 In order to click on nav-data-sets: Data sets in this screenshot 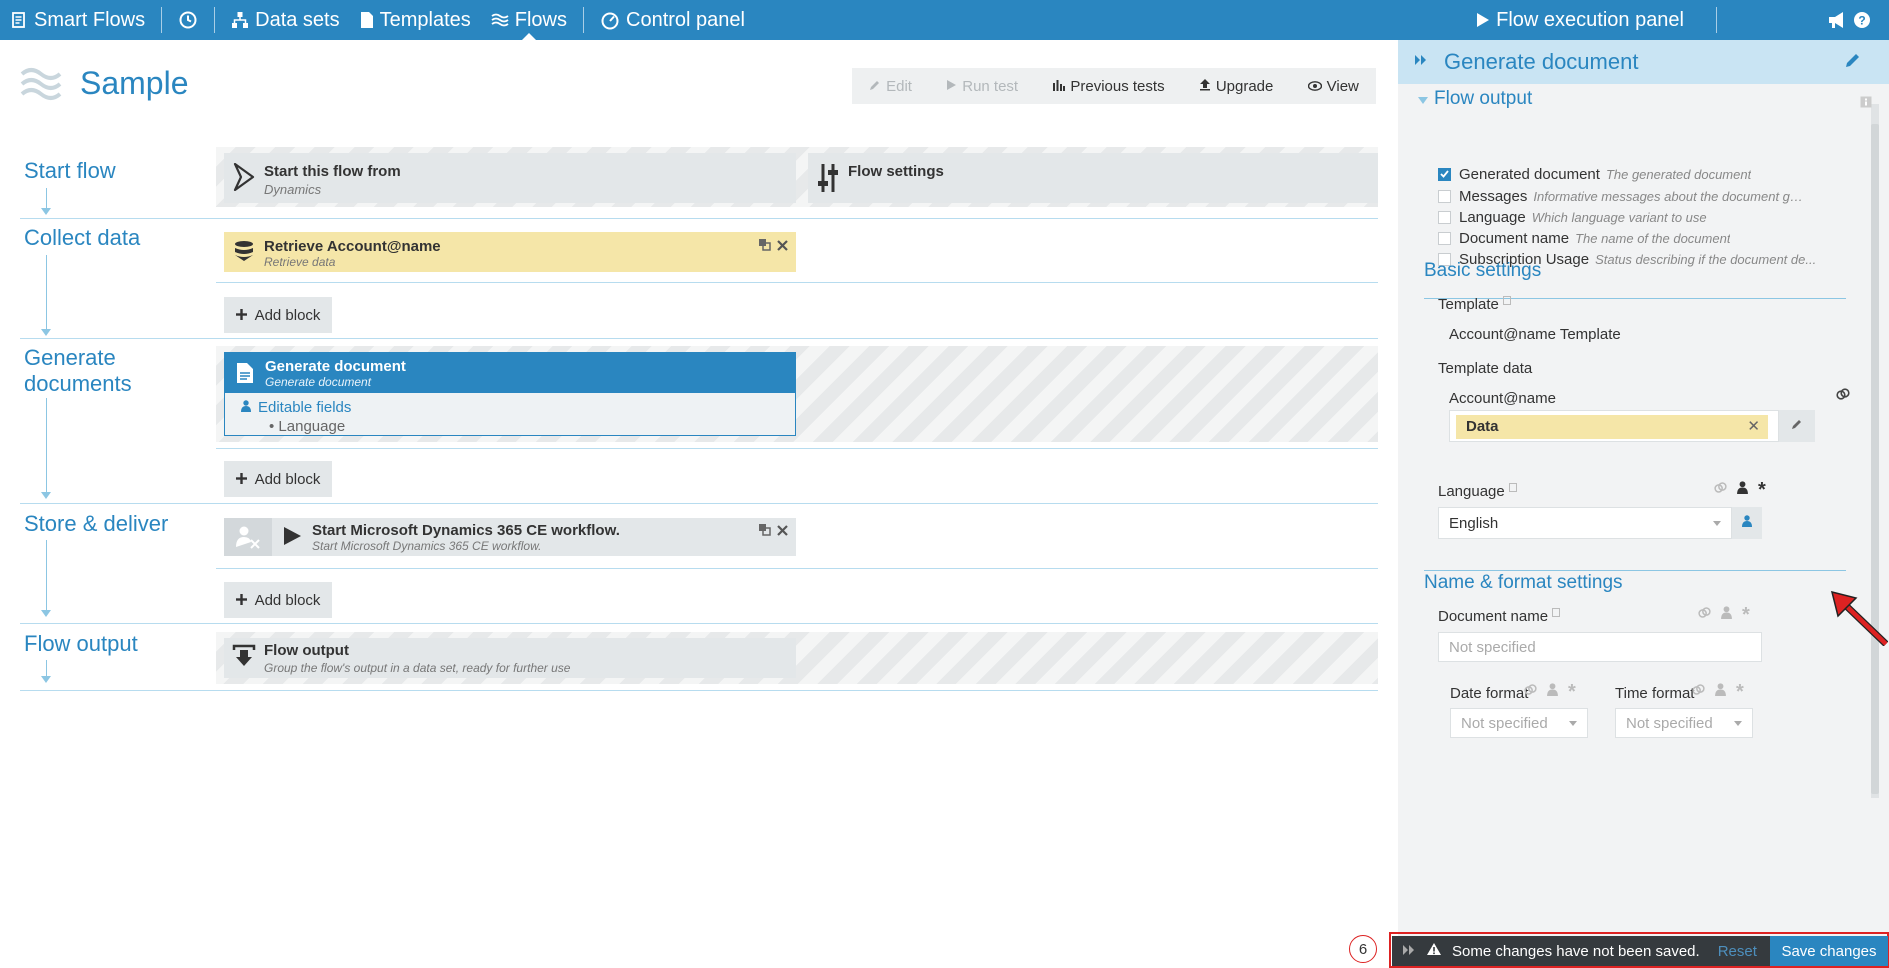, I will do `click(285, 20)`.